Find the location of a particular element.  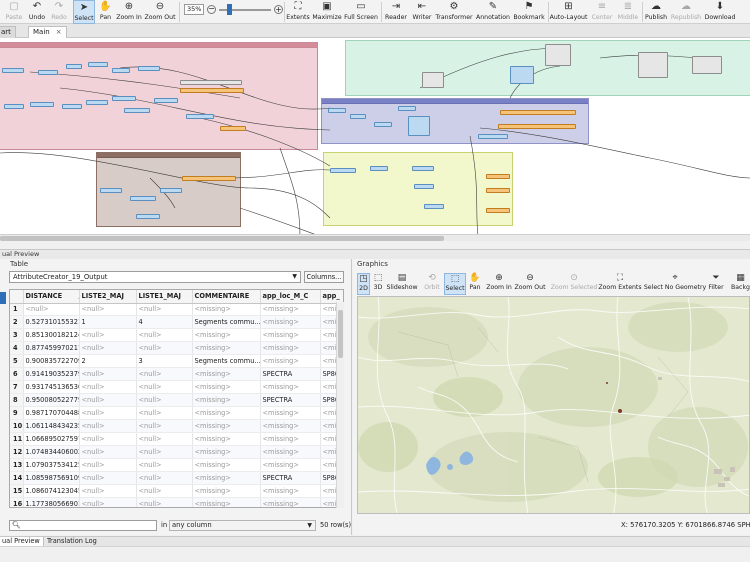

graphics-zoom-in-button: ⊕ Zoom In is located at coordinates (499, 284).